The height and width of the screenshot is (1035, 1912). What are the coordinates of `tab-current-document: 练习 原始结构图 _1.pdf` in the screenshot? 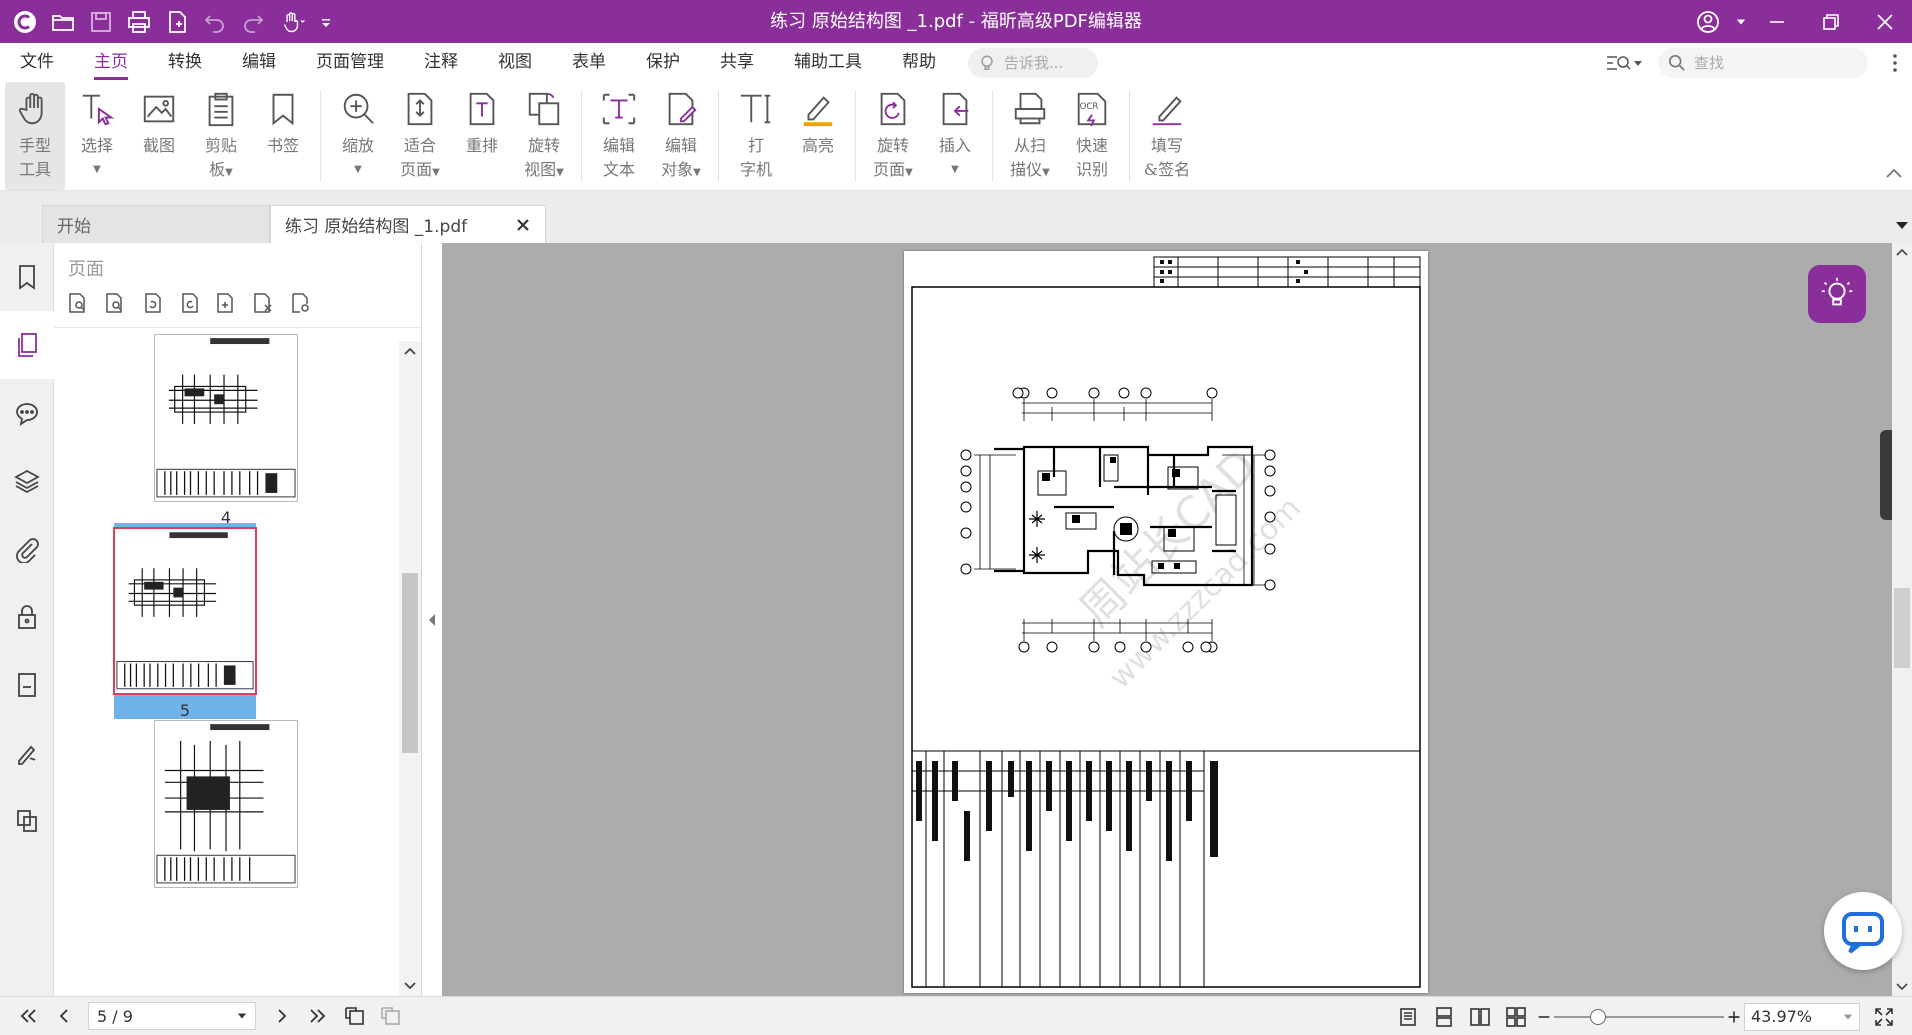 It's located at (408, 224).